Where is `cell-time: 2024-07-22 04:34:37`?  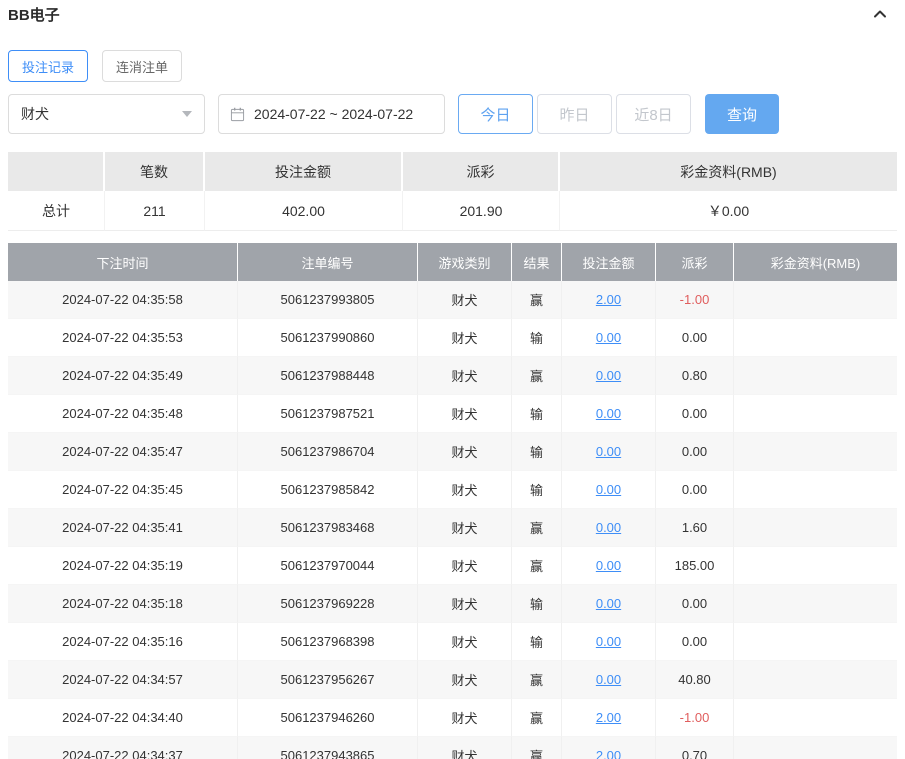
cell-time: 2024-07-22 04:34:37 is located at coordinates (123, 748).